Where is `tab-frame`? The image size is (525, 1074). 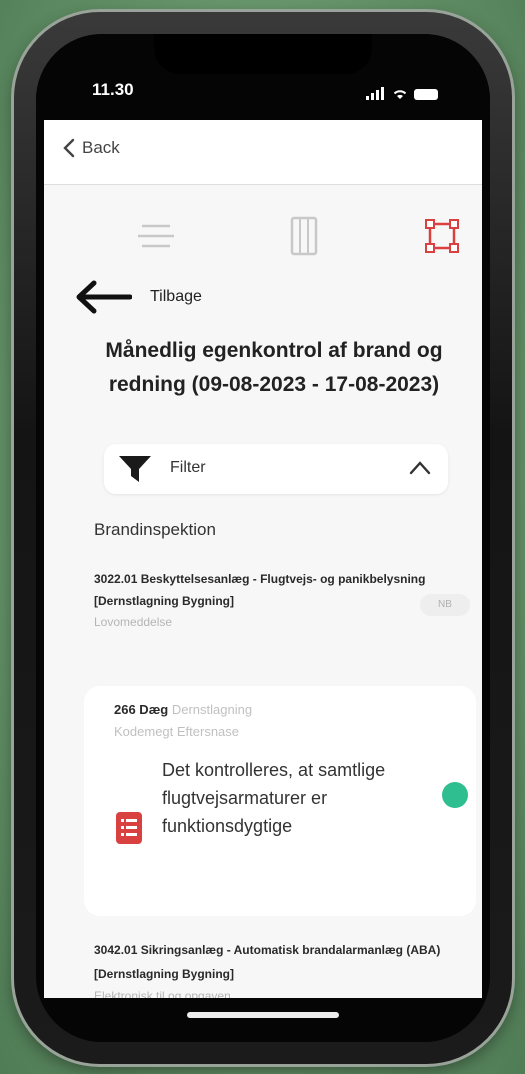 tab-frame is located at coordinates (442, 236).